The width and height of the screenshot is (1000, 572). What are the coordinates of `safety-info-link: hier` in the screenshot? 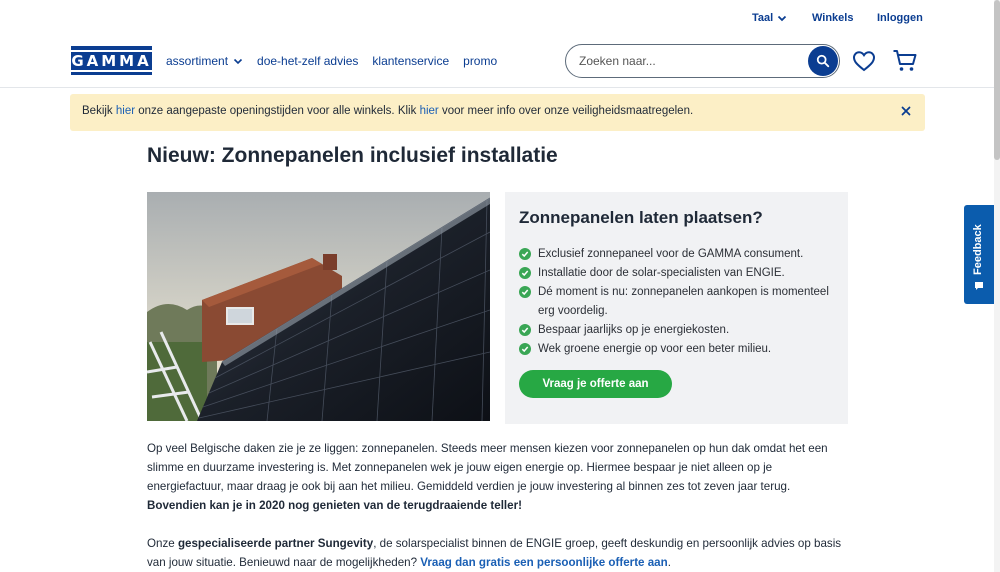 It's located at (429, 111).